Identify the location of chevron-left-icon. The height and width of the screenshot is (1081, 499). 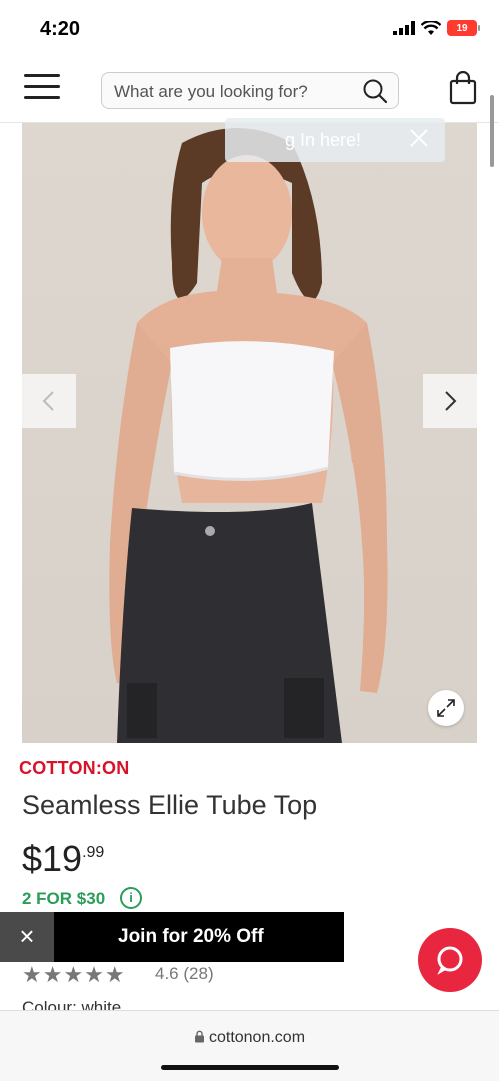
(48, 401).